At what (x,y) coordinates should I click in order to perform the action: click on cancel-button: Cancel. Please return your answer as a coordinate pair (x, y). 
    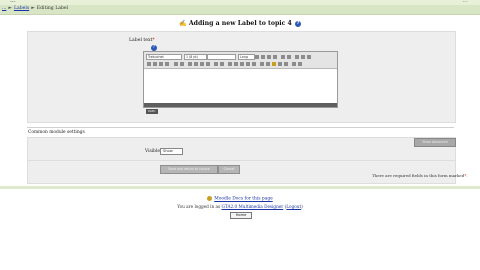
    Looking at the image, I should click on (229, 169).